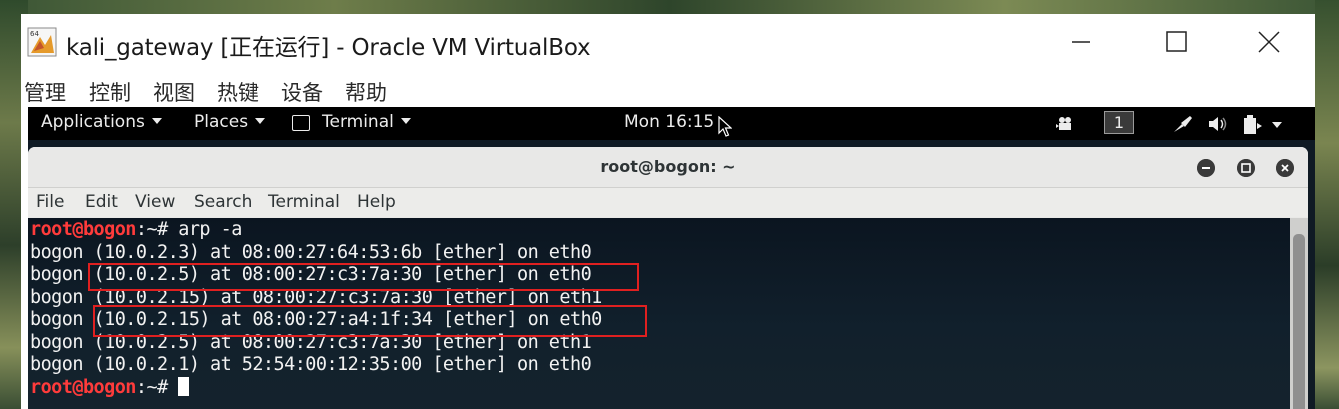  I want to click on close-icon, so click(1269, 42).